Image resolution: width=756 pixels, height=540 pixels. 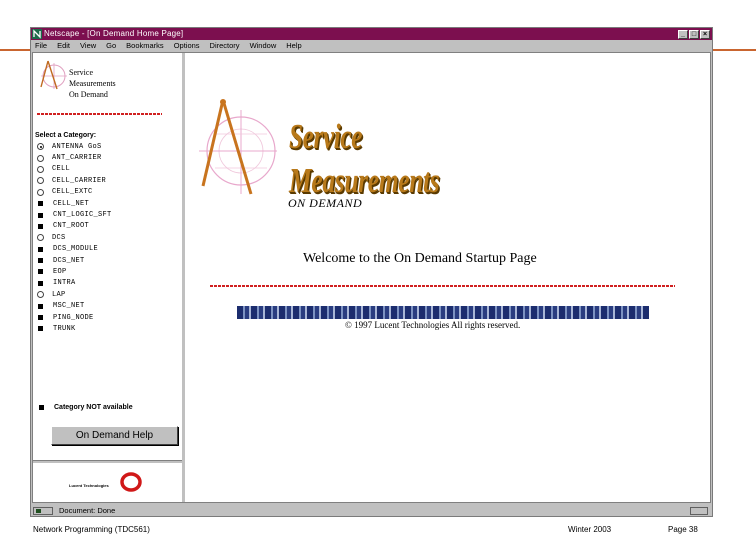 I want to click on minimize-button: _, so click(x=683, y=34).